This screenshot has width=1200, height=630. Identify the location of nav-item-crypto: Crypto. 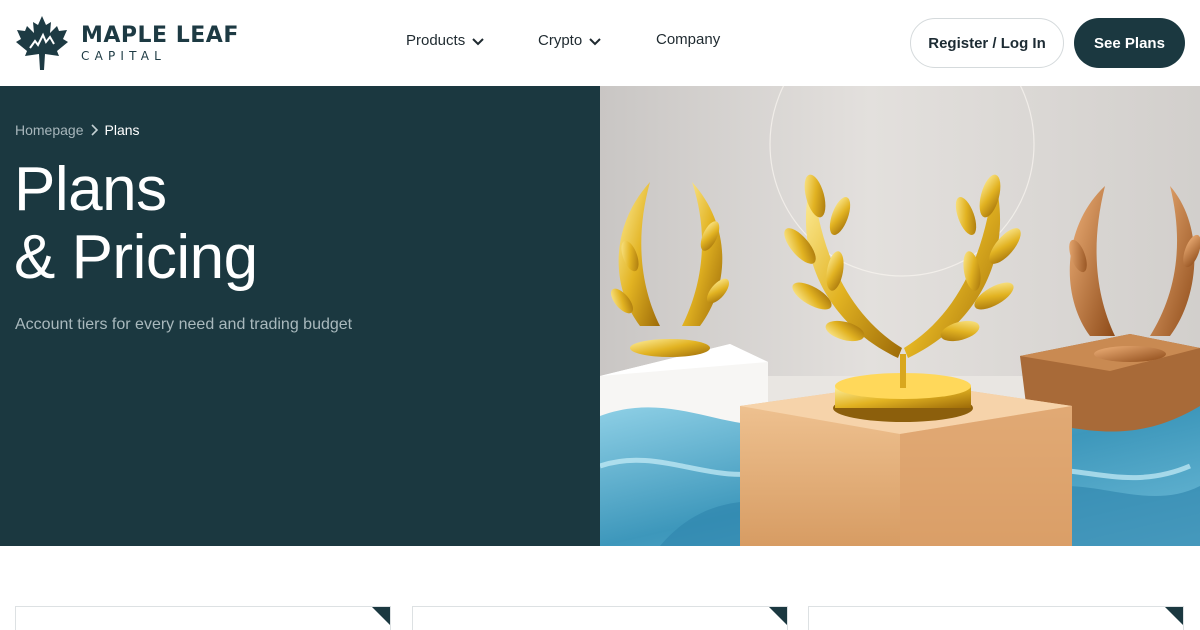
(570, 40).